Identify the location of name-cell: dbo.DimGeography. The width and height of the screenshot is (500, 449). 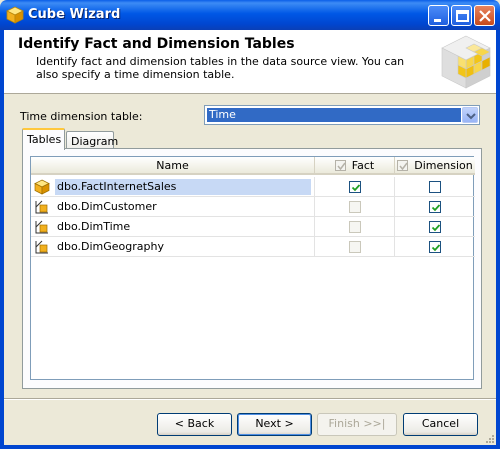
(173, 247).